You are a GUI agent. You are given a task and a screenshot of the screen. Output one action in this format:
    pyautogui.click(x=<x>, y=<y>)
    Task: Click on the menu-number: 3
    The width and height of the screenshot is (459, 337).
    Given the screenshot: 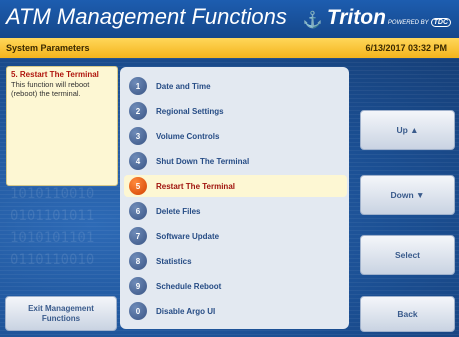 What is the action you would take?
    pyautogui.click(x=138, y=136)
    